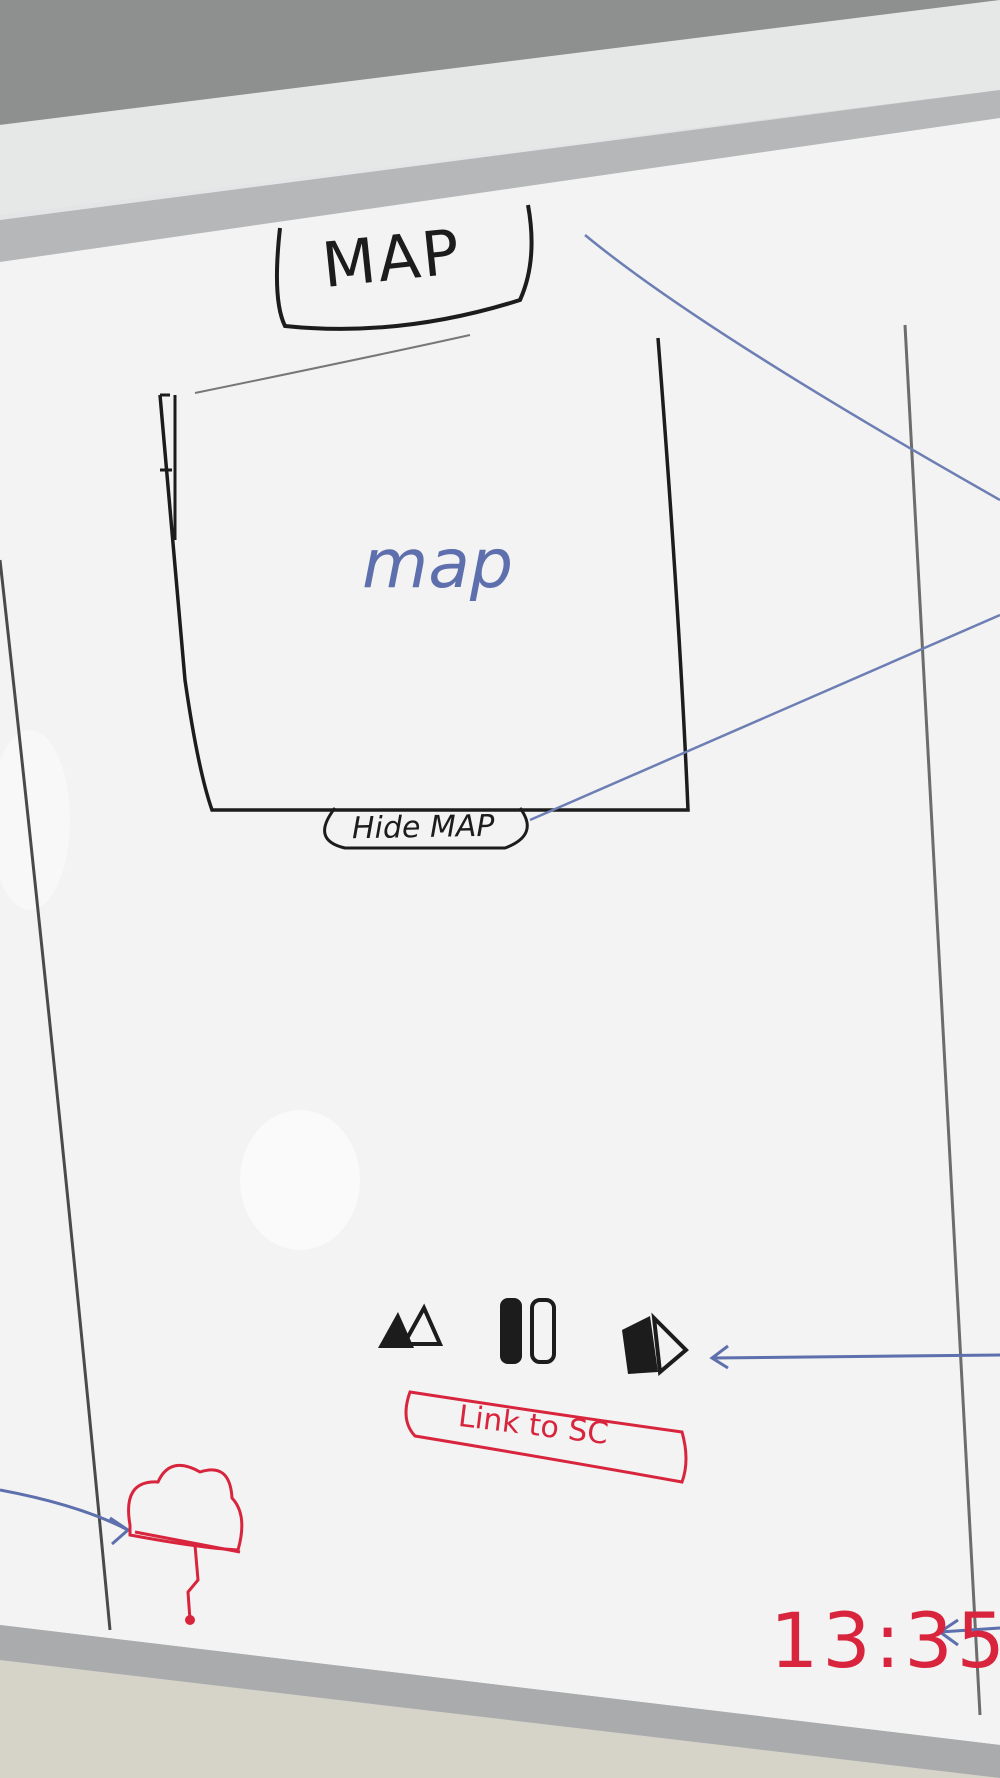  I want to click on clock-time: 13:35, so click(885, 1640).